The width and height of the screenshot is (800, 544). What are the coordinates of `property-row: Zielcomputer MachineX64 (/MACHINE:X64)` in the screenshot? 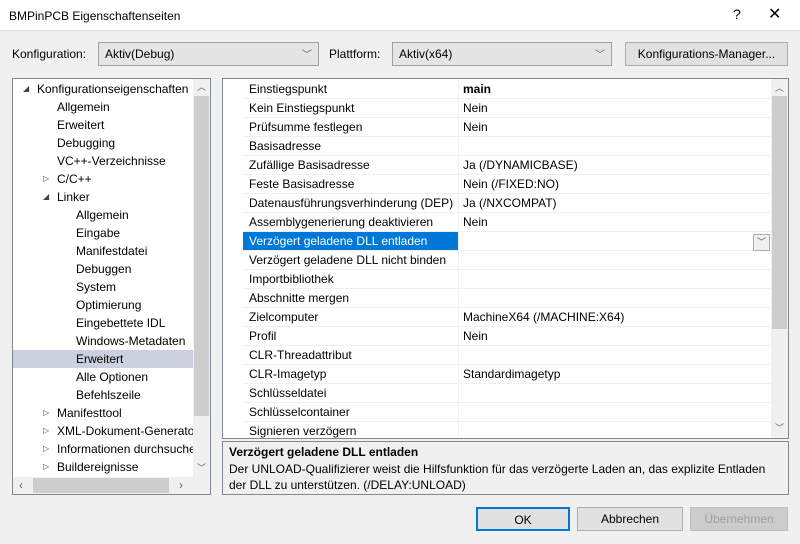 It's located at (507, 317).